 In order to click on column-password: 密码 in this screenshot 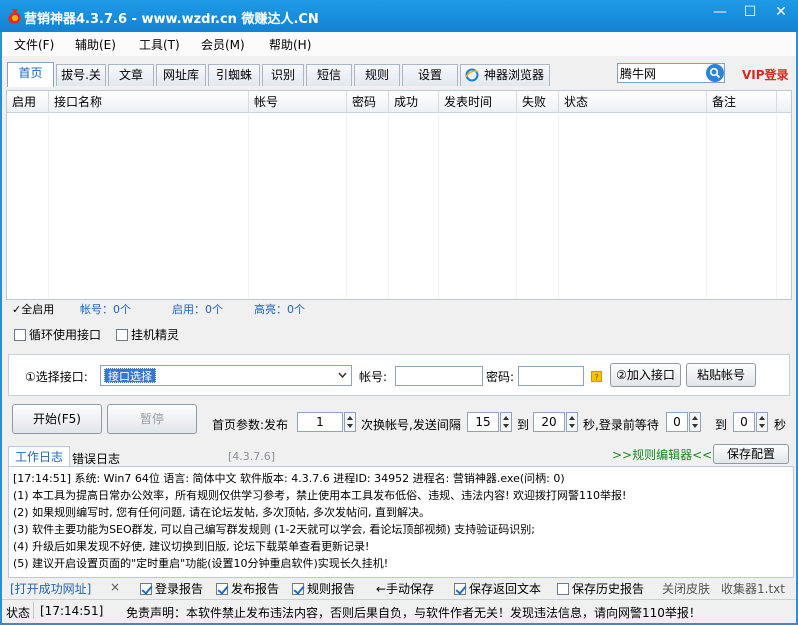, I will do `click(368, 102)`.